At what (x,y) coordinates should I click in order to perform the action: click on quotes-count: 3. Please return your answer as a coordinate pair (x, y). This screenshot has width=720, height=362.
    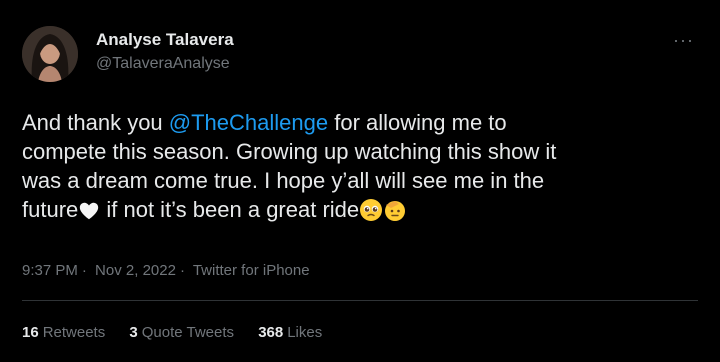
    Looking at the image, I should click on (133, 332).